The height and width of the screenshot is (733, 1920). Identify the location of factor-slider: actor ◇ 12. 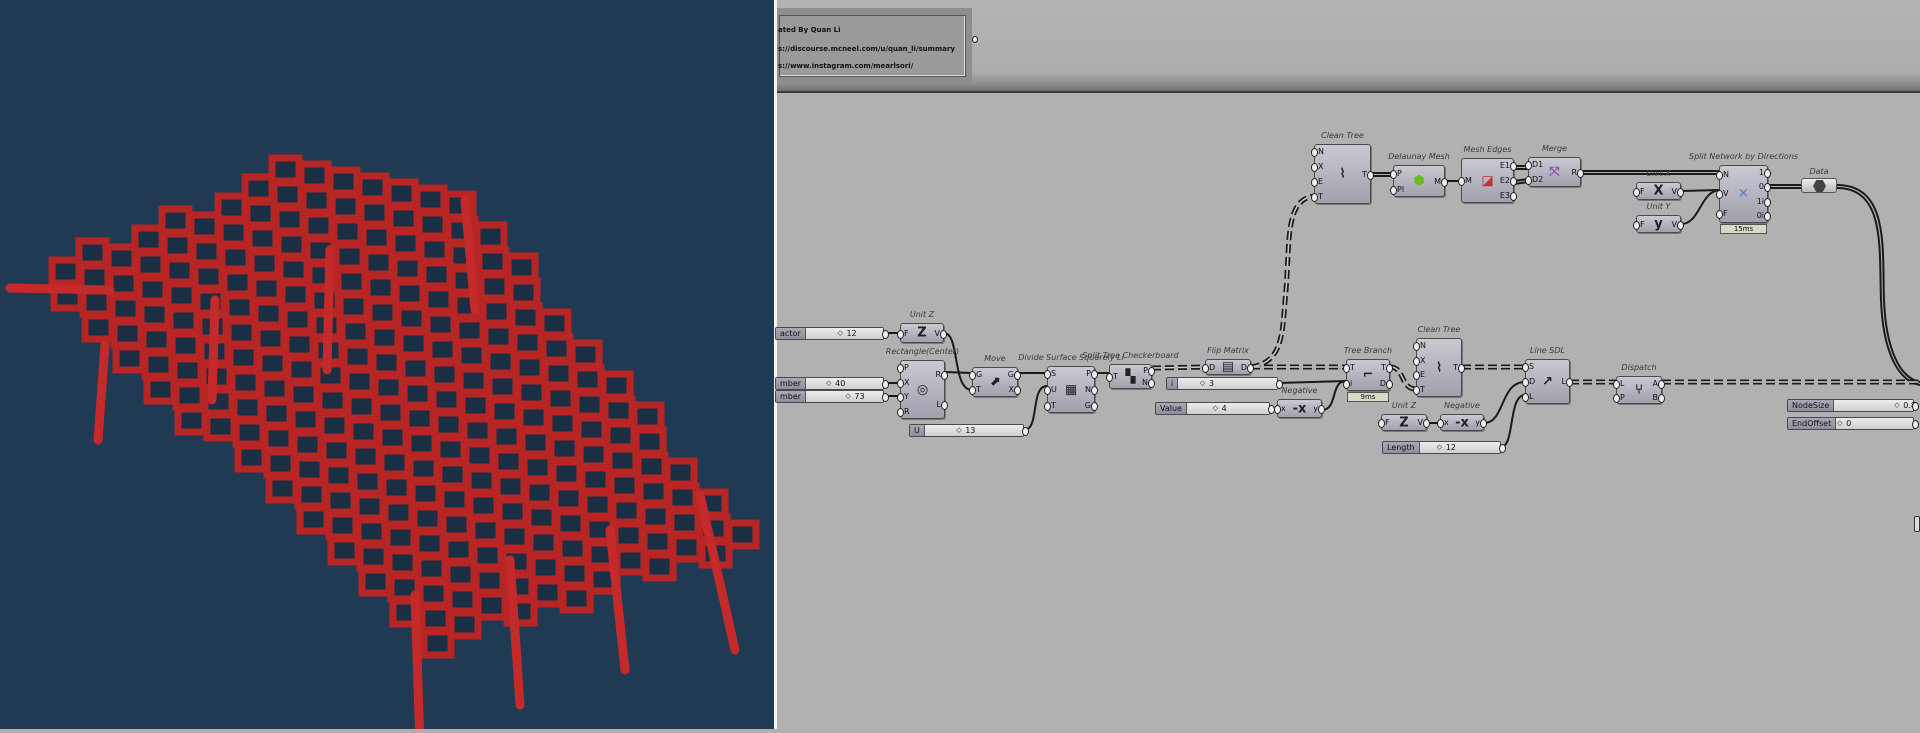
(832, 333).